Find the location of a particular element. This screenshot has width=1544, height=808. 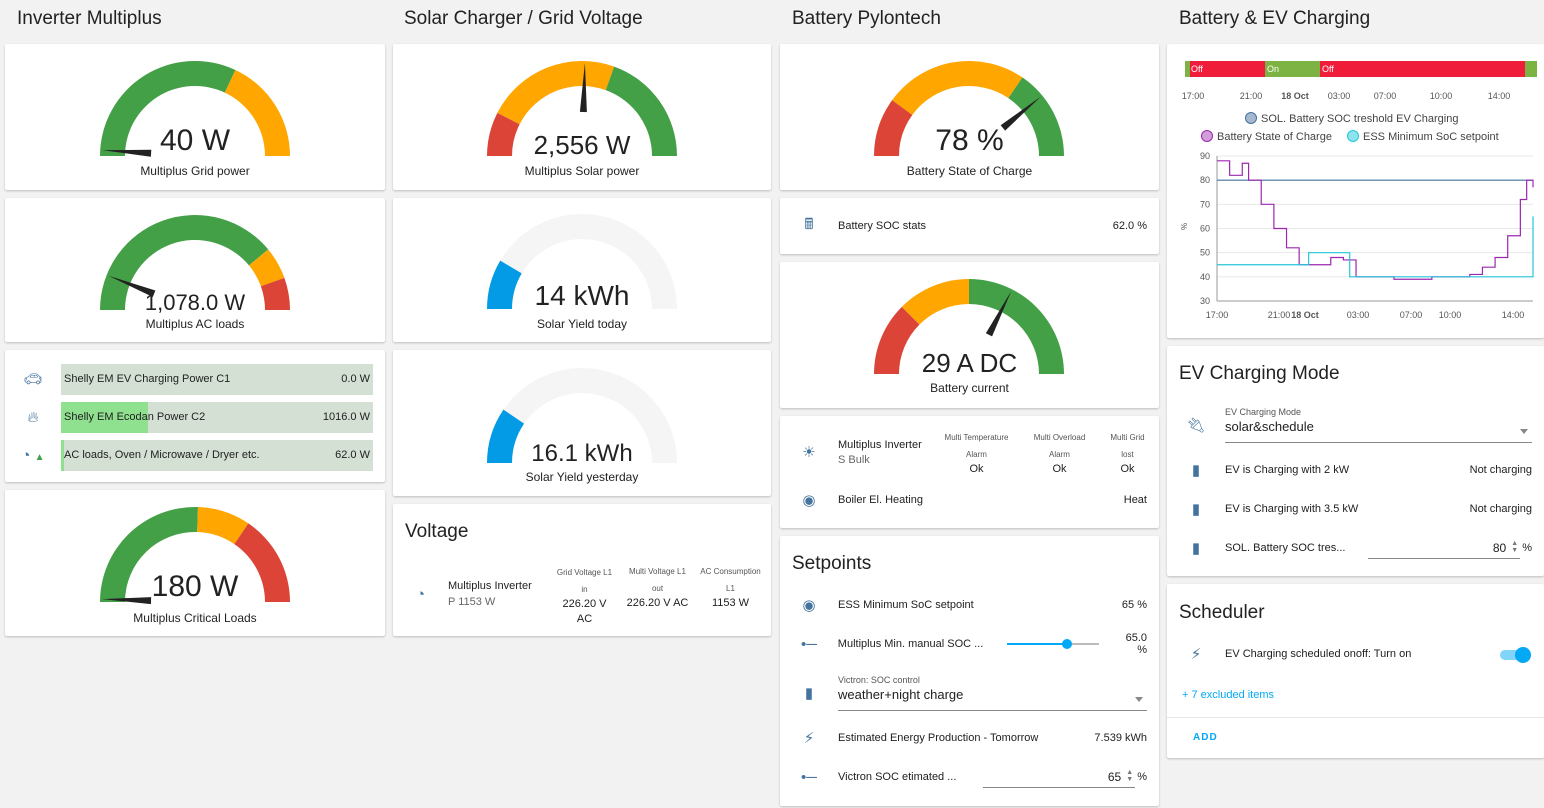

attribute-col: Multi Voltage L1 out 226.20 V AC is located at coordinates (657, 594).